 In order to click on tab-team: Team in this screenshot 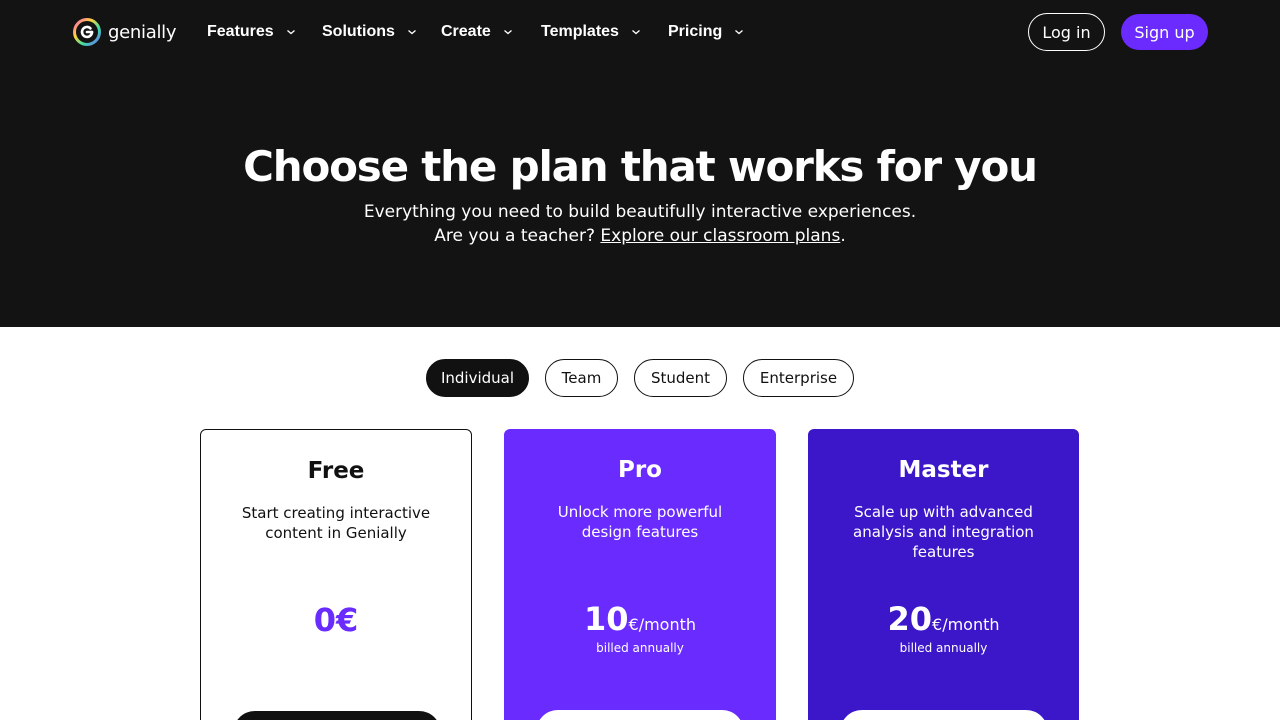, I will do `click(581, 378)`.